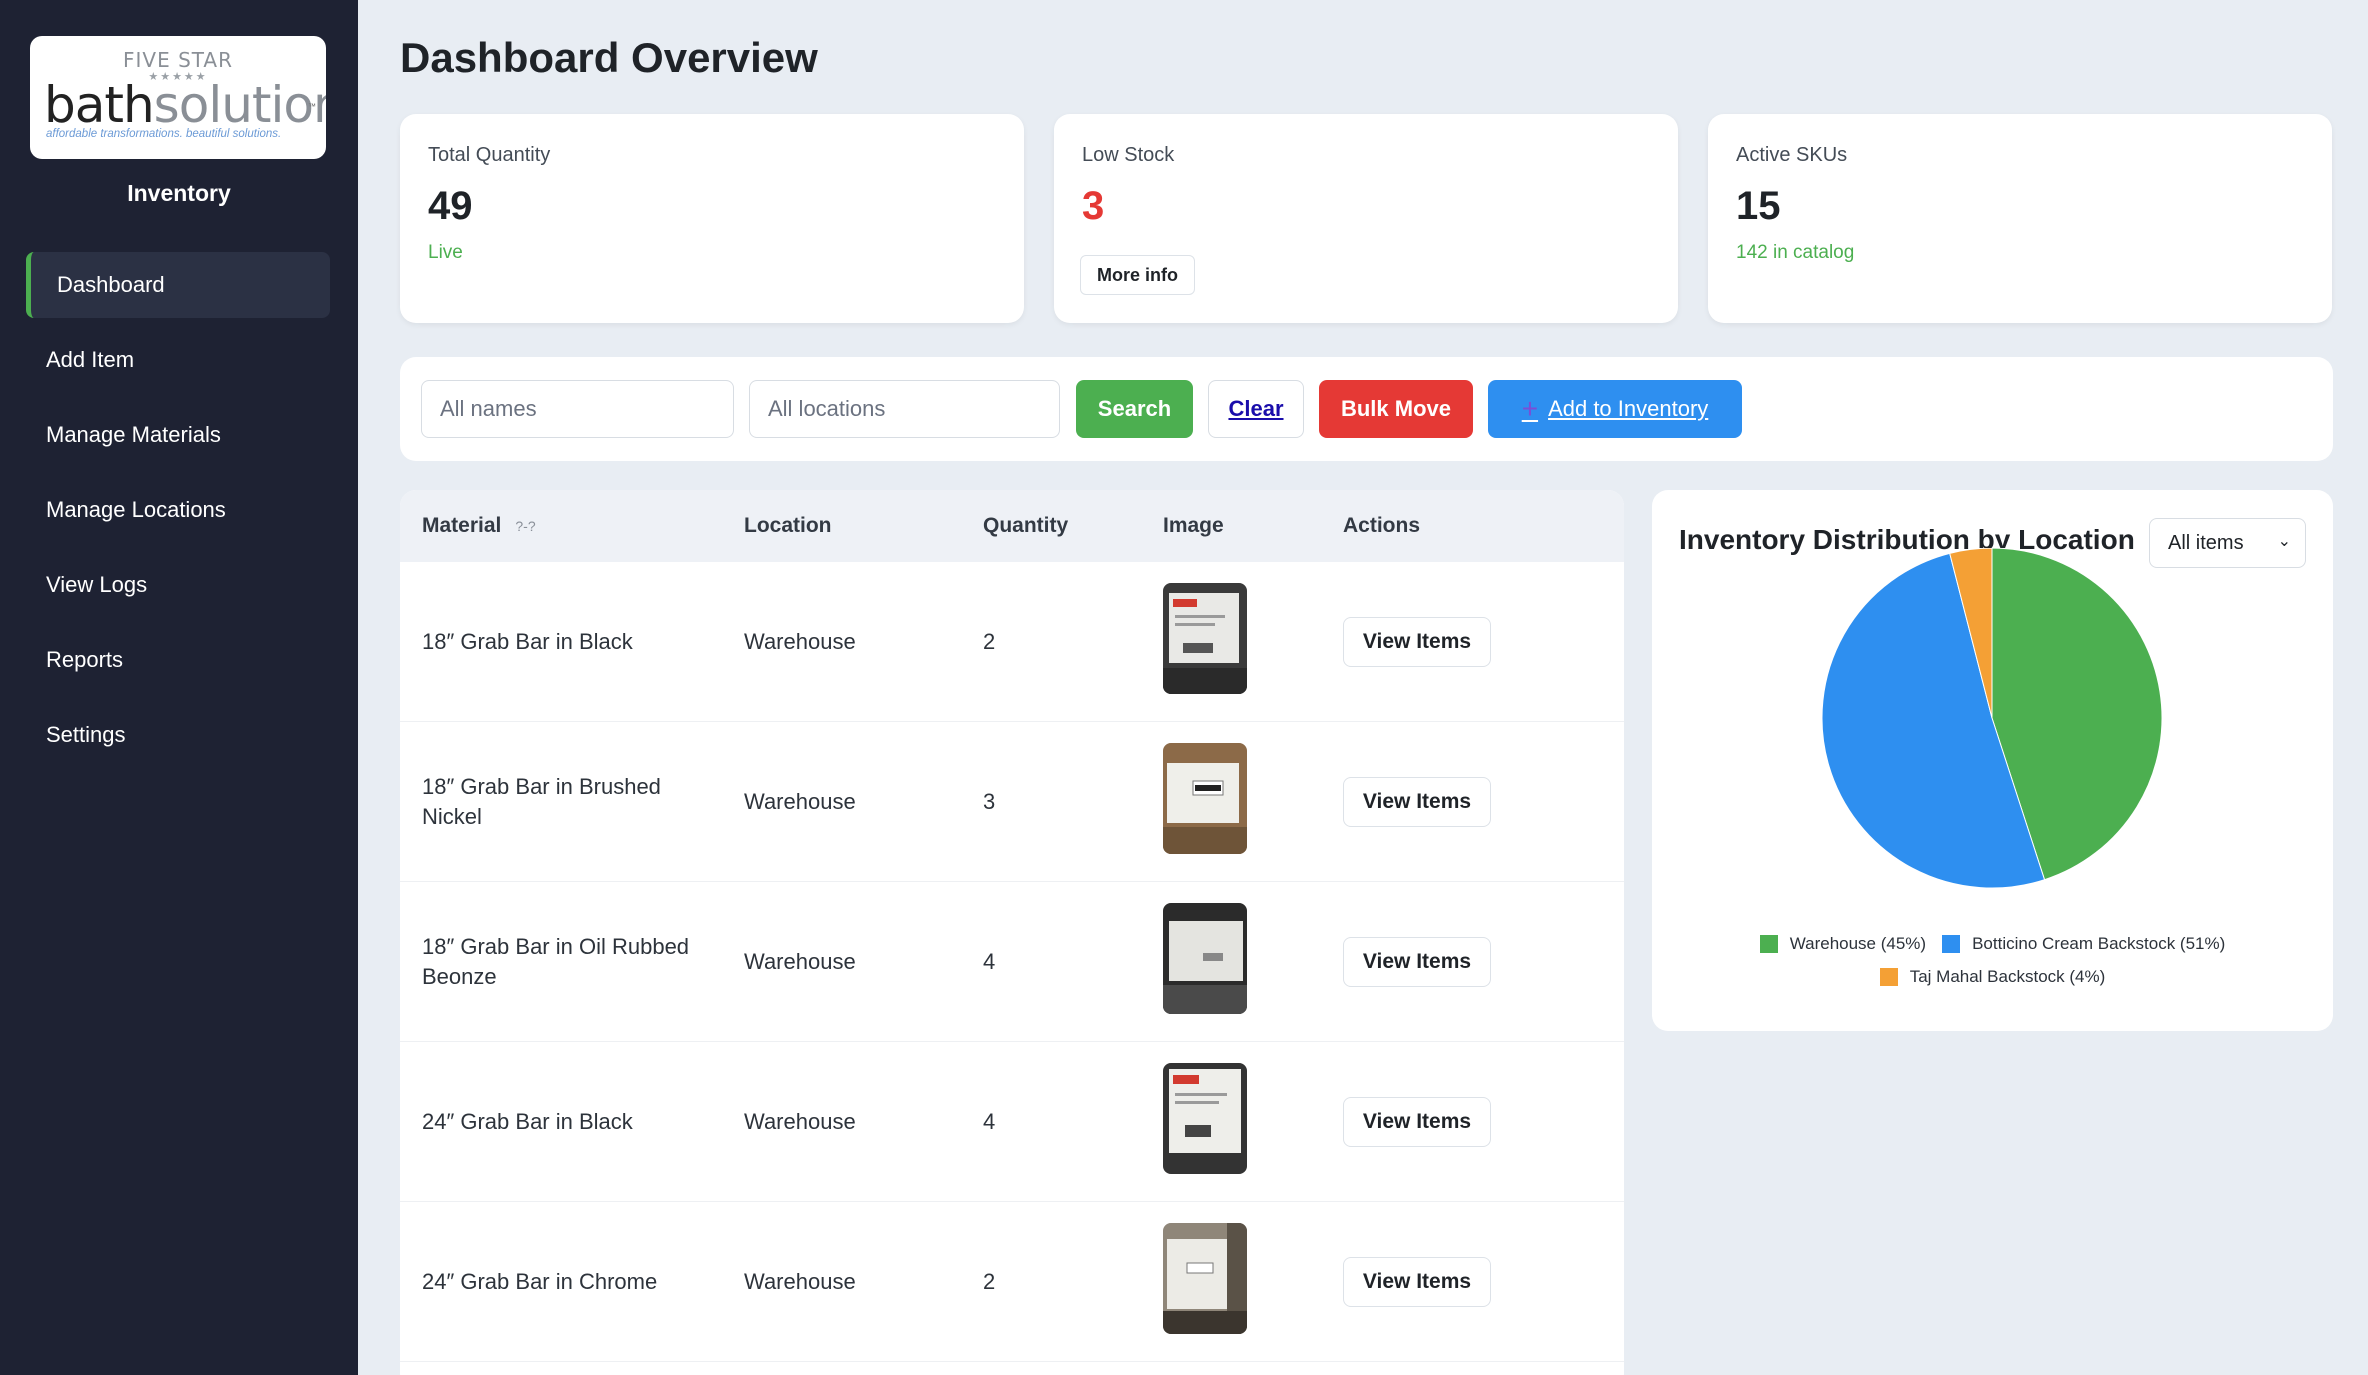 This screenshot has width=2368, height=1375. What do you see at coordinates (86, 734) in the screenshot?
I see `sidebar-item-label: Settings` at bounding box center [86, 734].